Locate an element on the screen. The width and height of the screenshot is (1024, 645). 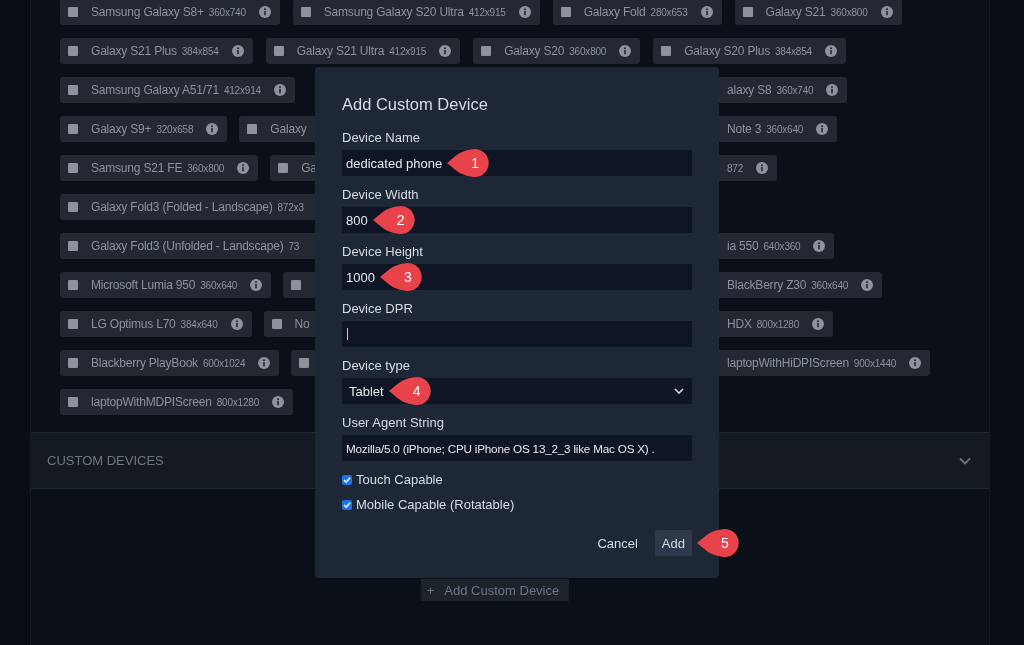
device-chip: Galaxy S21 Plus 384x854 is located at coordinates (156, 51).